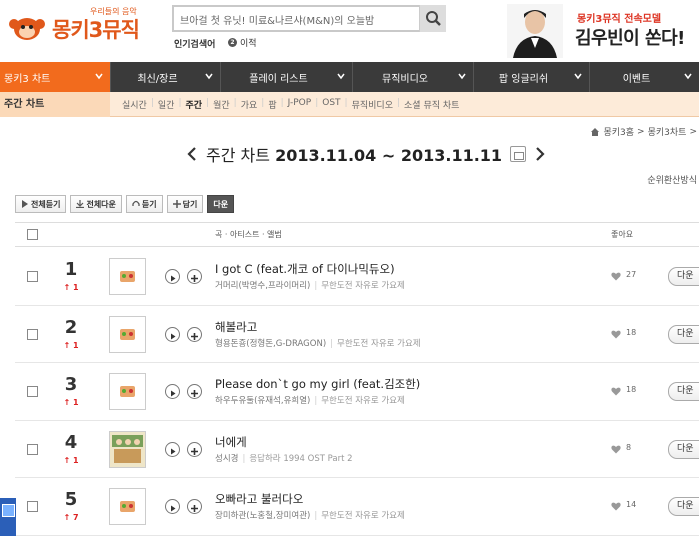  What do you see at coordinates (643, 131) in the screenshot?
I see `breadcrumb: 몽키3홈 > 몽키3차트 >` at bounding box center [643, 131].